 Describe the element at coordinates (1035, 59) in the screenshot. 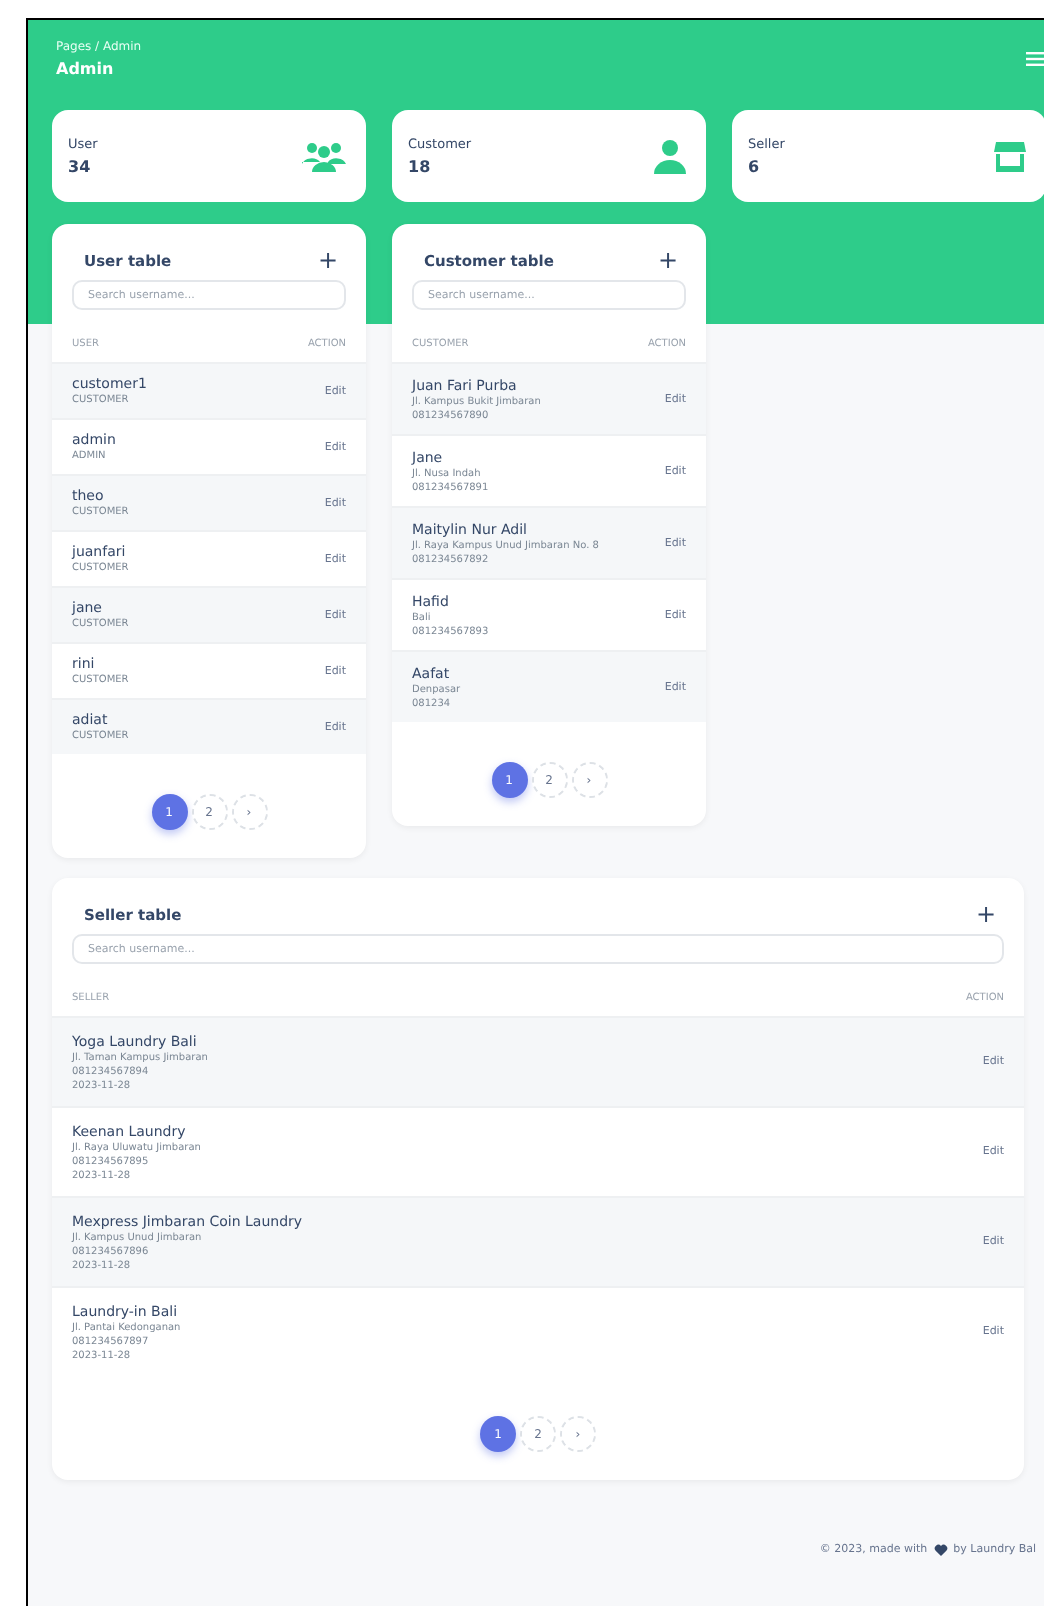

I see `menu-icon` at that location.